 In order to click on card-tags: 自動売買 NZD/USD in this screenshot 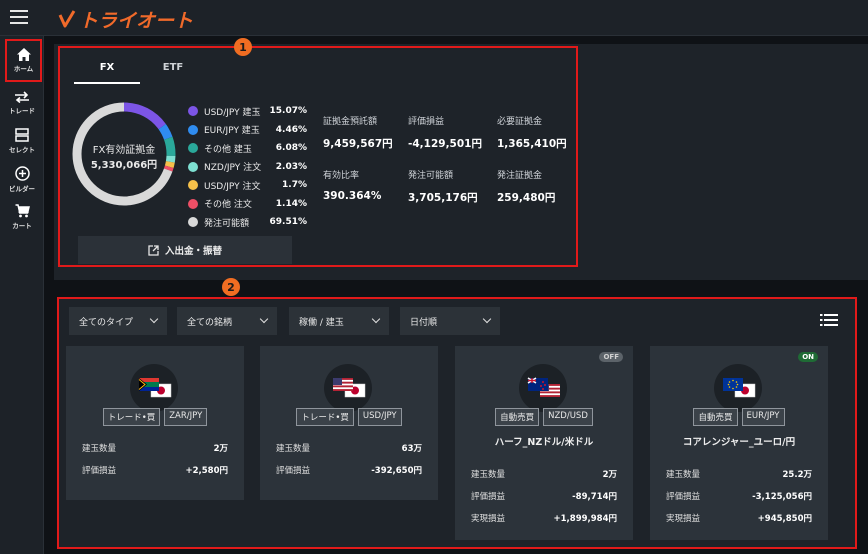, I will do `click(544, 417)`.